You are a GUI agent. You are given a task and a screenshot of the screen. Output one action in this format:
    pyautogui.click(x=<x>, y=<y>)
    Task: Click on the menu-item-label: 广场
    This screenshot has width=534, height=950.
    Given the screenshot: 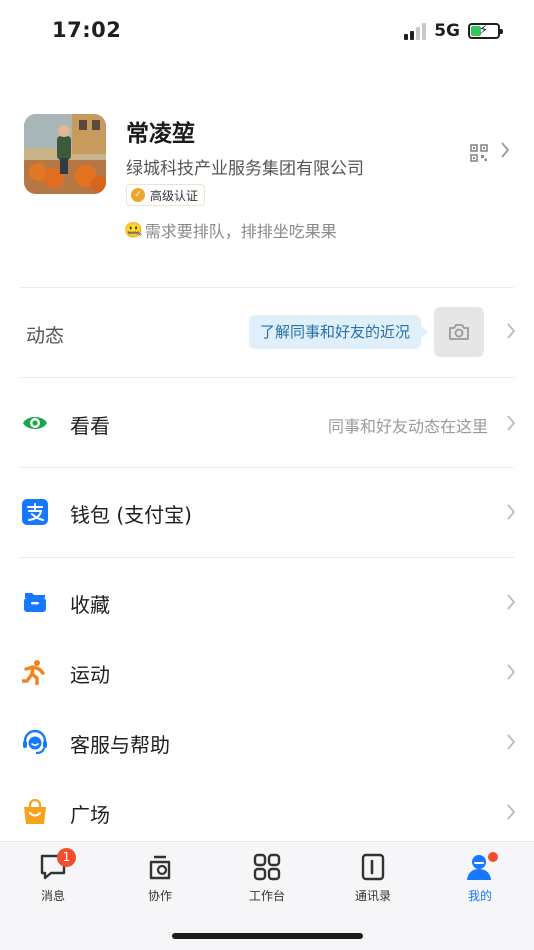 What is the action you would take?
    pyautogui.click(x=90, y=815)
    